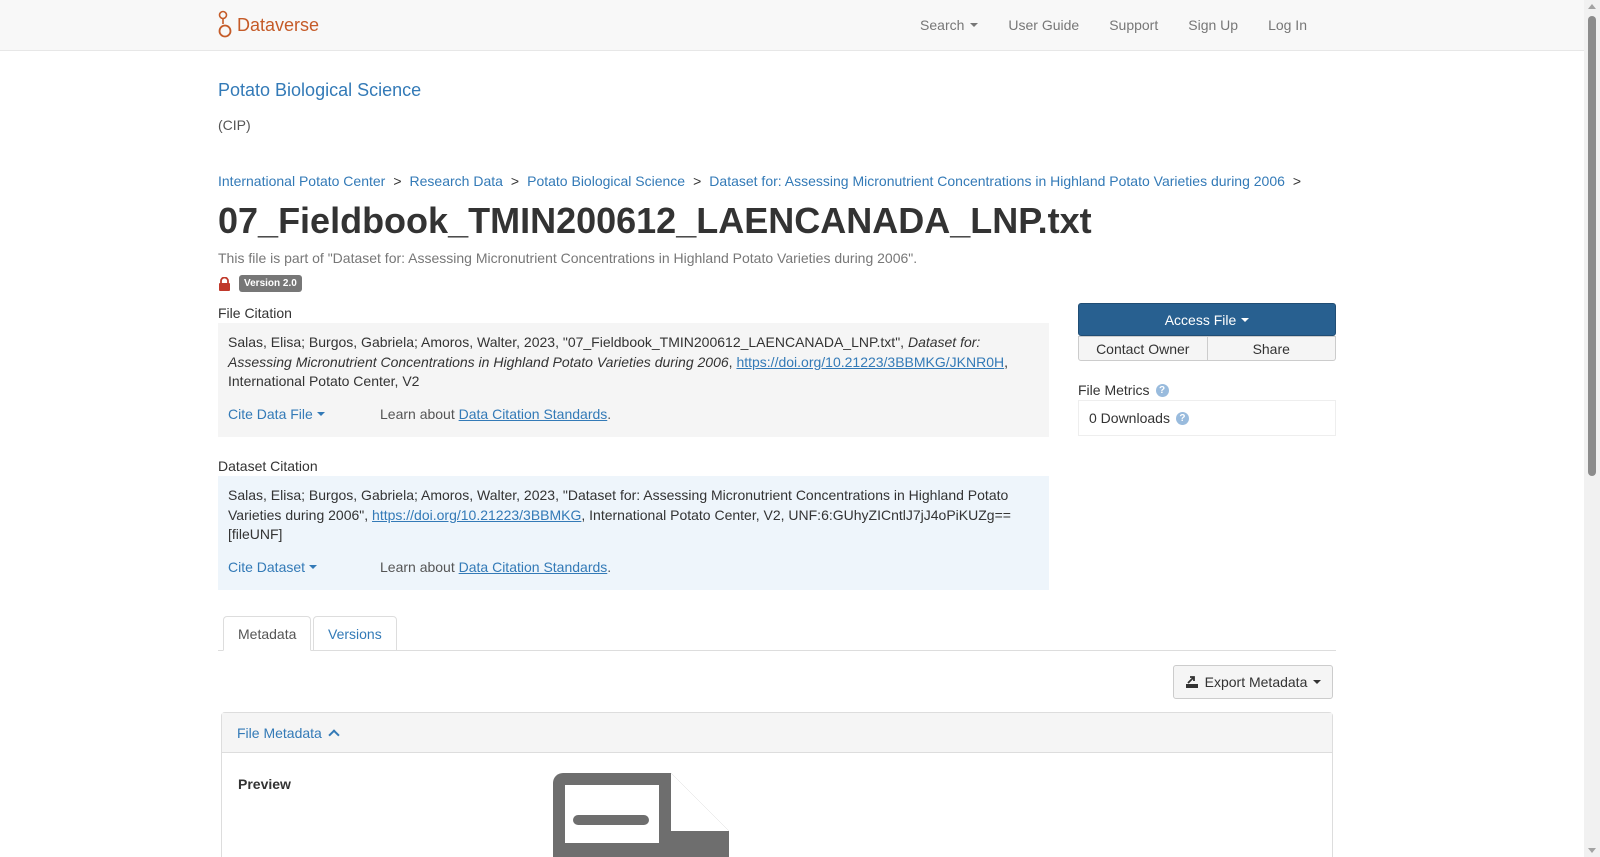  I want to click on contact-owner-button: Contact Owner, so click(1143, 348).